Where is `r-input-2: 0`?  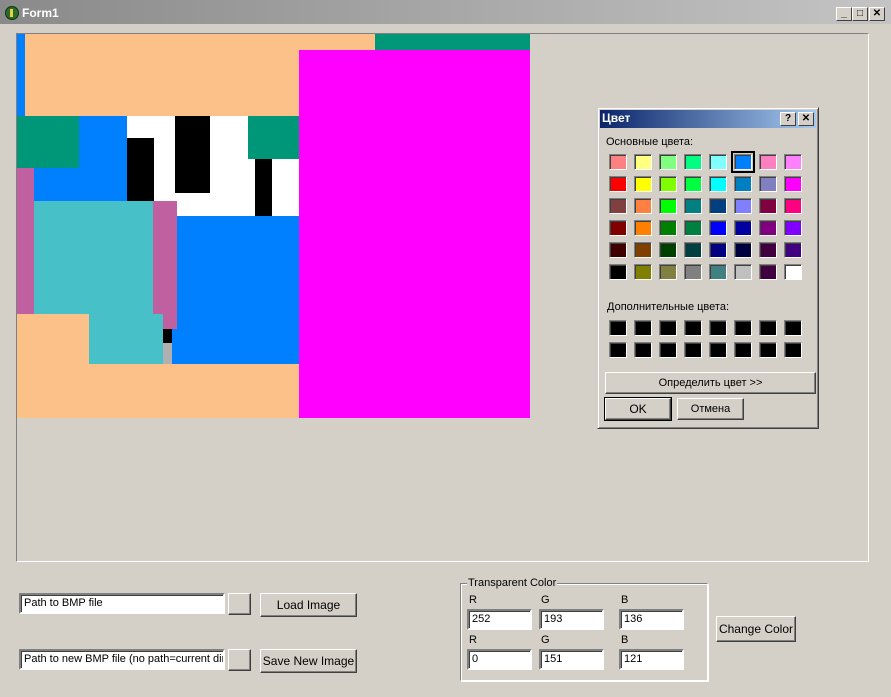 r-input-2: 0 is located at coordinates (499, 659).